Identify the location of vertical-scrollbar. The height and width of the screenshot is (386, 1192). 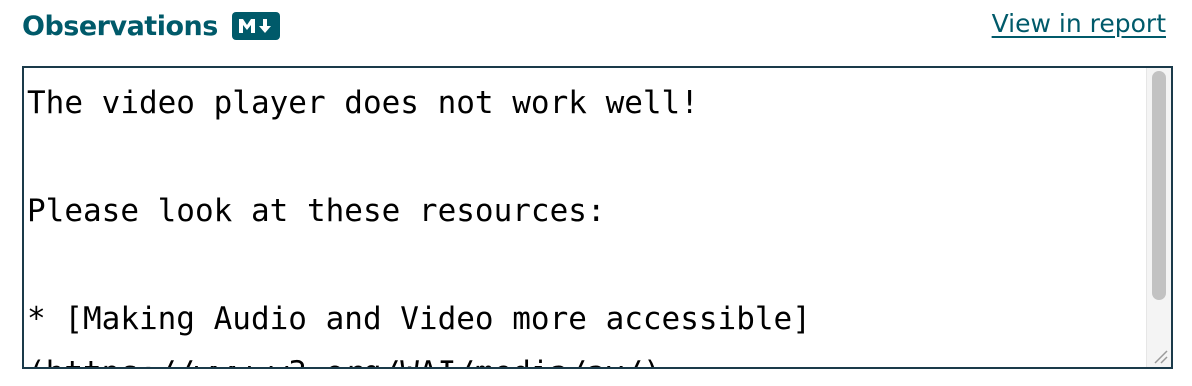
(1158, 217).